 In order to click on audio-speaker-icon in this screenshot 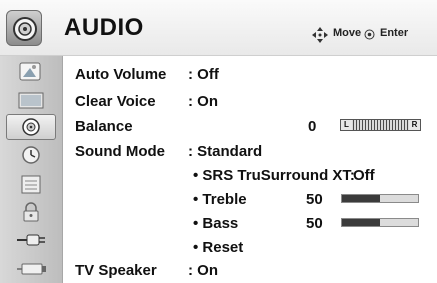, I will do `click(31, 127)`.